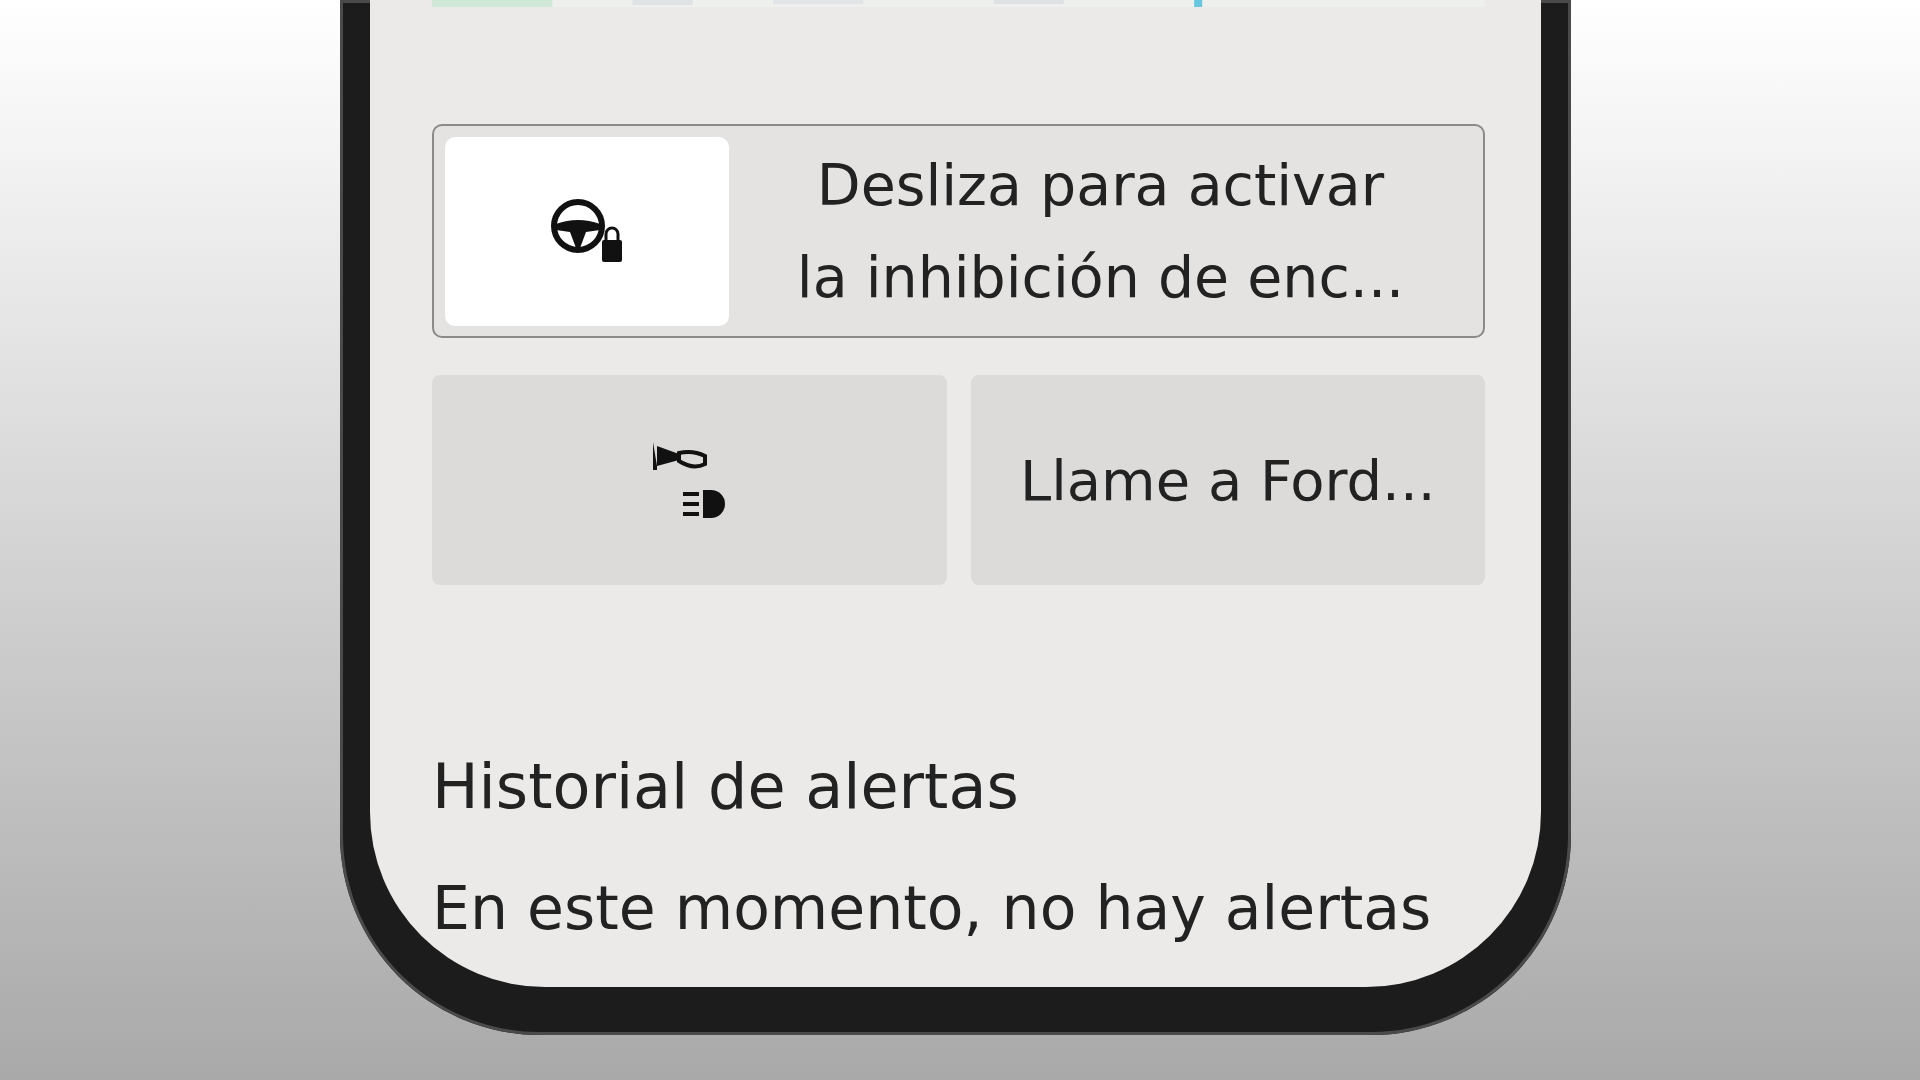  I want to click on steering-wheel-lock-icon, so click(587, 231).